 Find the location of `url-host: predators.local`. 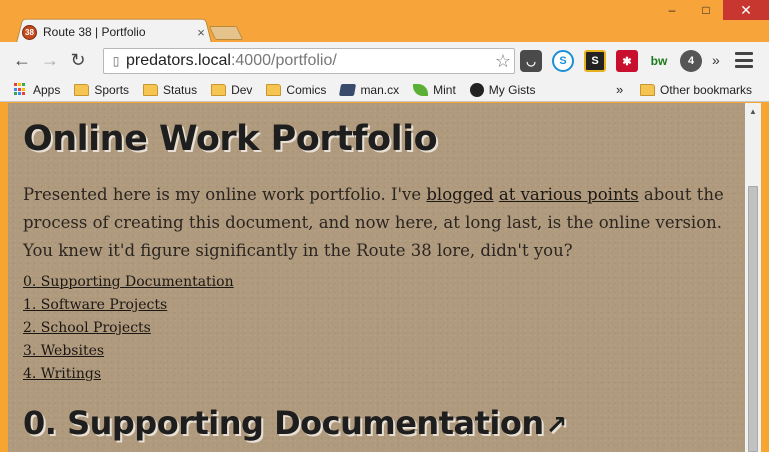

url-host: predators.local is located at coordinates (178, 60).